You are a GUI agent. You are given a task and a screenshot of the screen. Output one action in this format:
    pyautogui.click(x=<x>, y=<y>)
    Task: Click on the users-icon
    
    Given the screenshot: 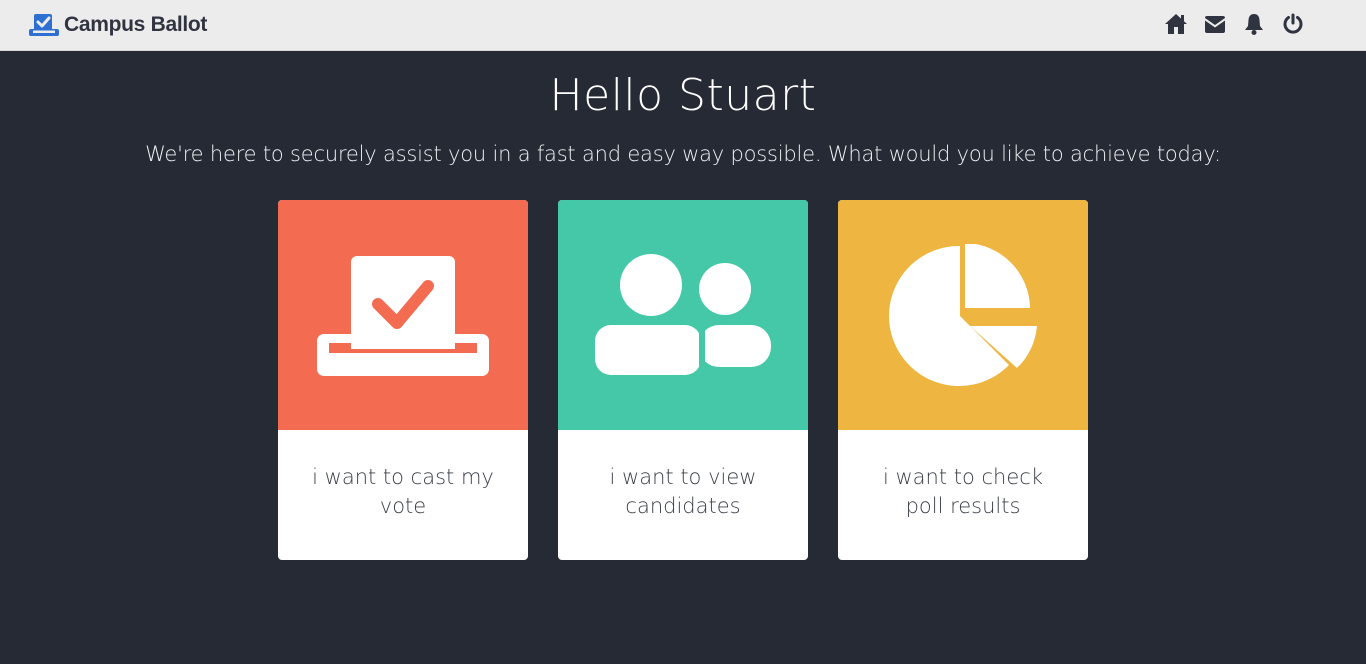 What is the action you would take?
    pyautogui.click(x=683, y=314)
    